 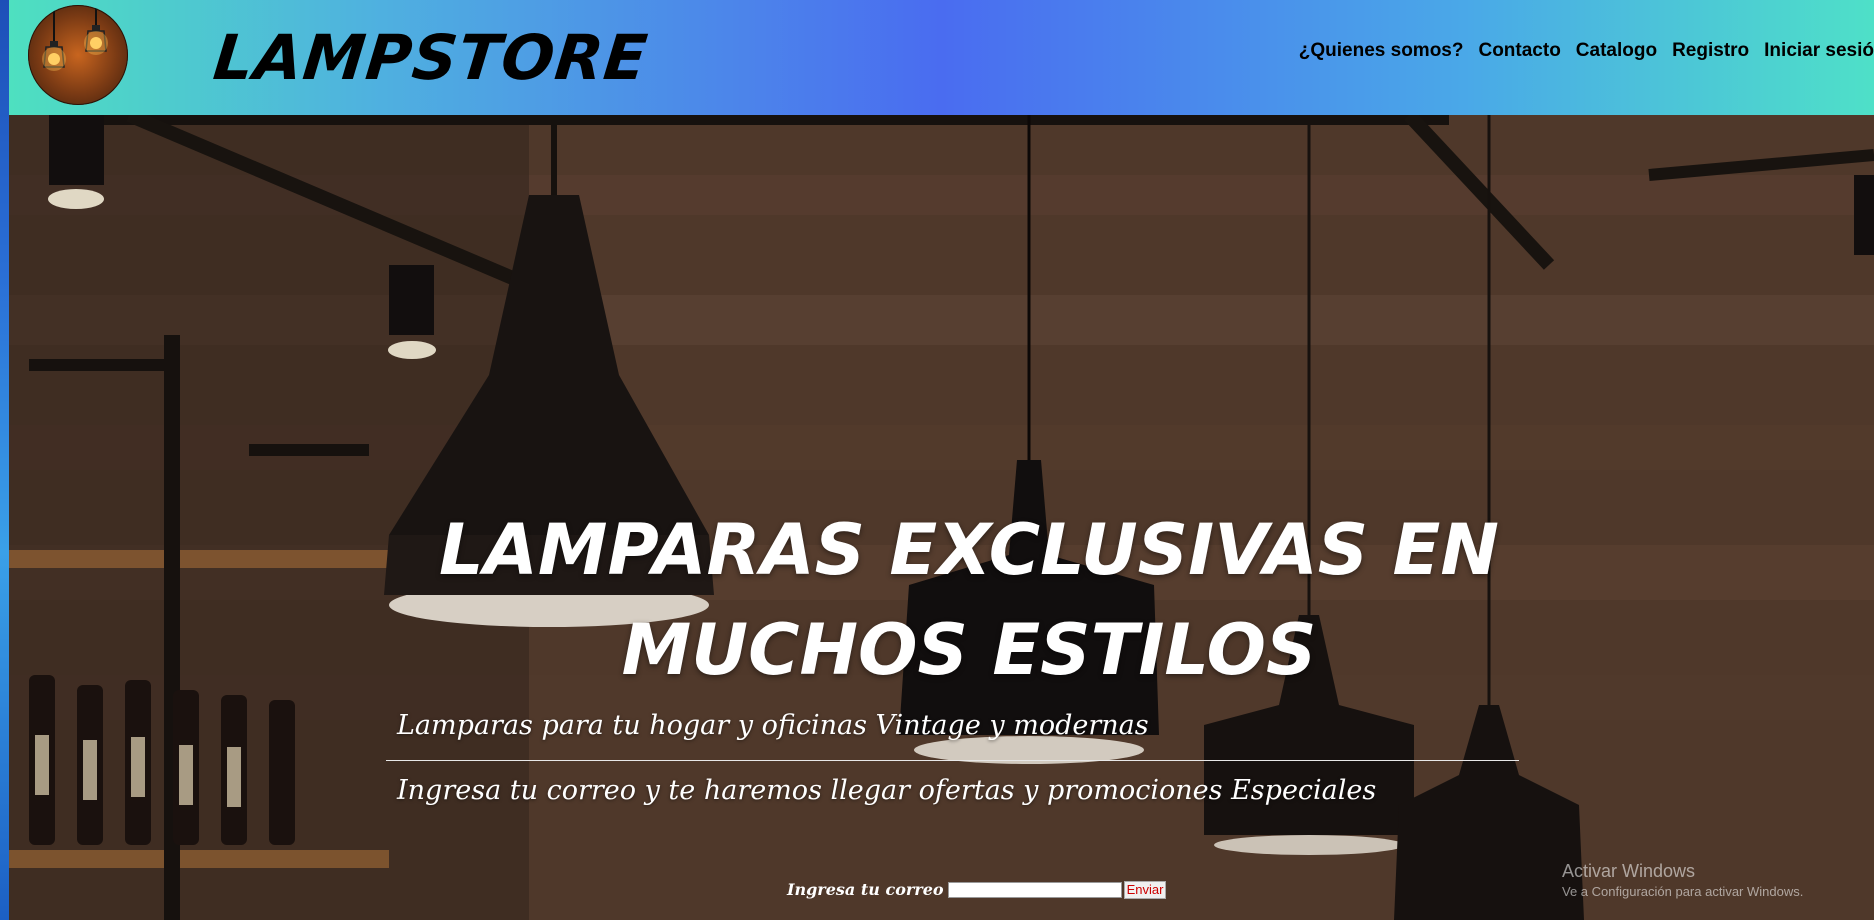 I want to click on nav-link-iniciar-sesion: Iniciar sesió, so click(x=1819, y=51).